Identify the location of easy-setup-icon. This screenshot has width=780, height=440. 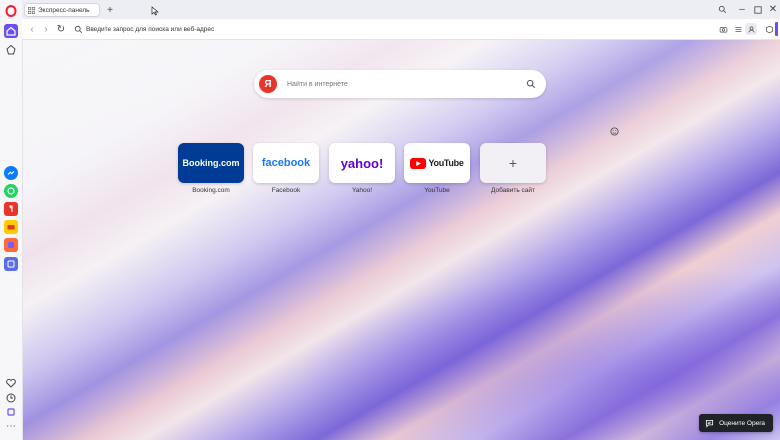
(738, 29).